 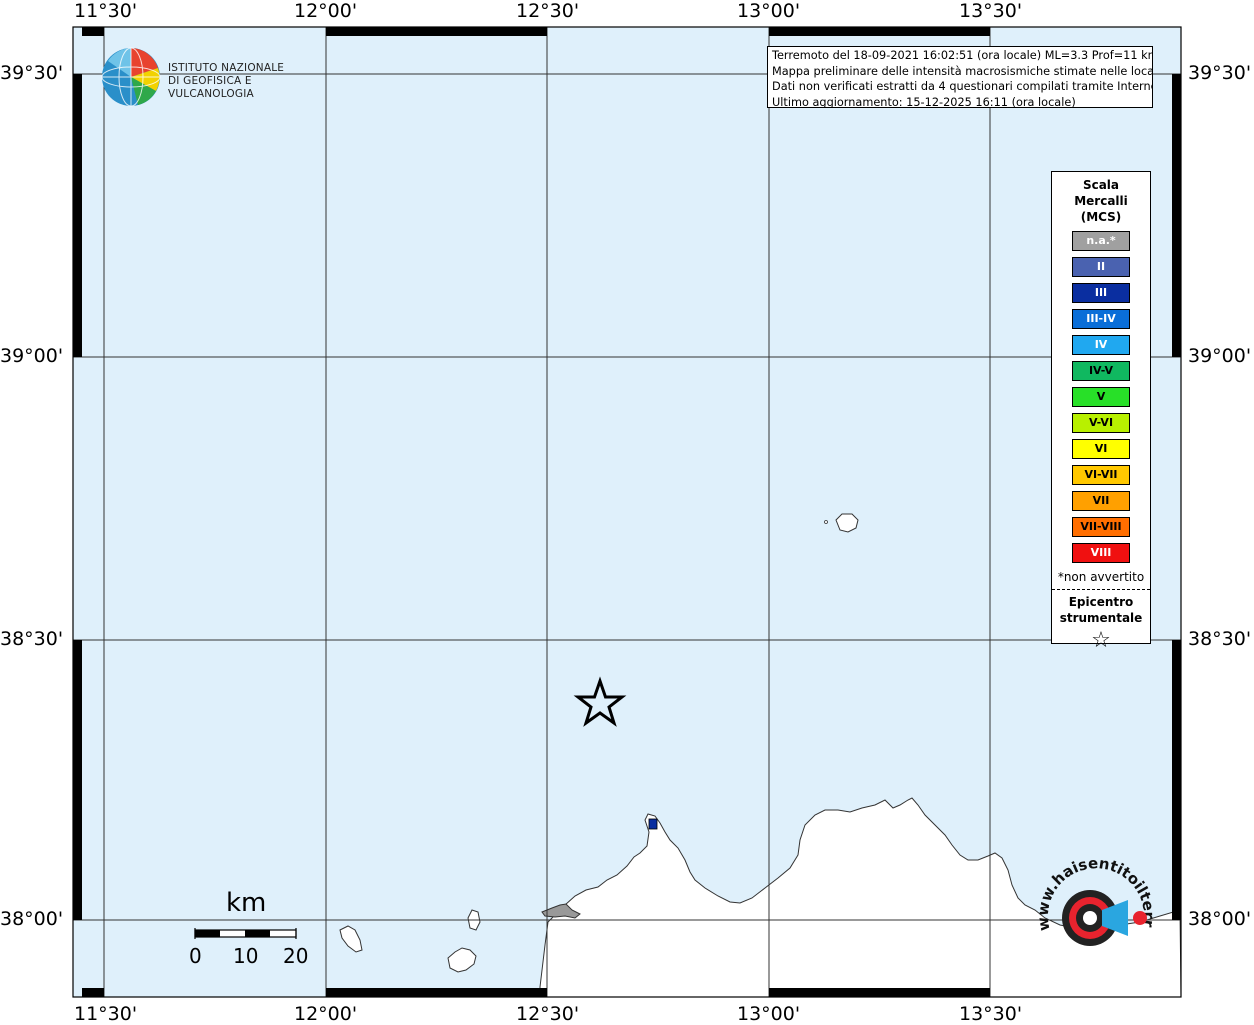 What do you see at coordinates (246, 956) in the screenshot?
I see `scale-bar-tick-10: 10` at bounding box center [246, 956].